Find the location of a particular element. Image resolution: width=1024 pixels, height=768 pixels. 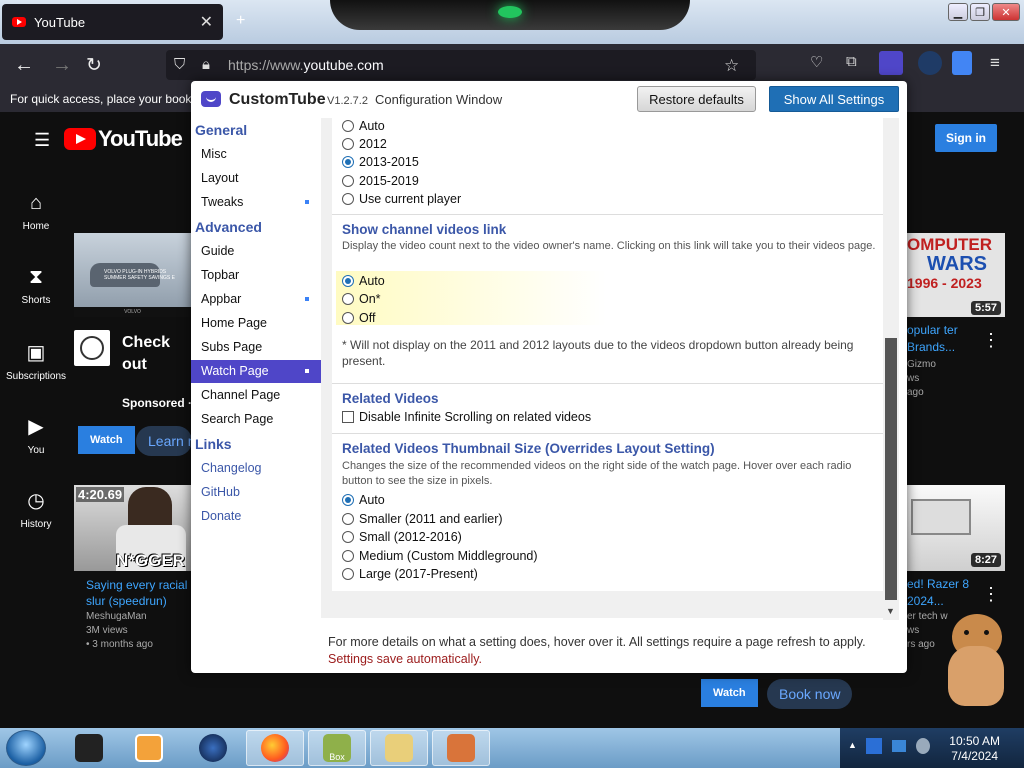

new-tab-button: + is located at coordinates (240, 21).